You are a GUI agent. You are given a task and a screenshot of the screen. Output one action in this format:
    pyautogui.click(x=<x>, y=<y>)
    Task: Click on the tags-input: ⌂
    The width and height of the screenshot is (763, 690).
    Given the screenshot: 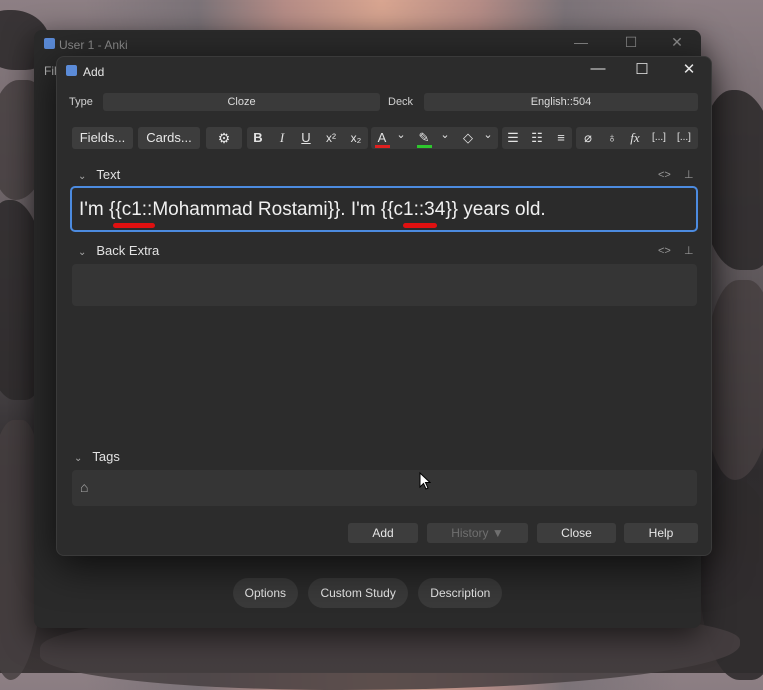 What is the action you would take?
    pyautogui.click(x=384, y=488)
    